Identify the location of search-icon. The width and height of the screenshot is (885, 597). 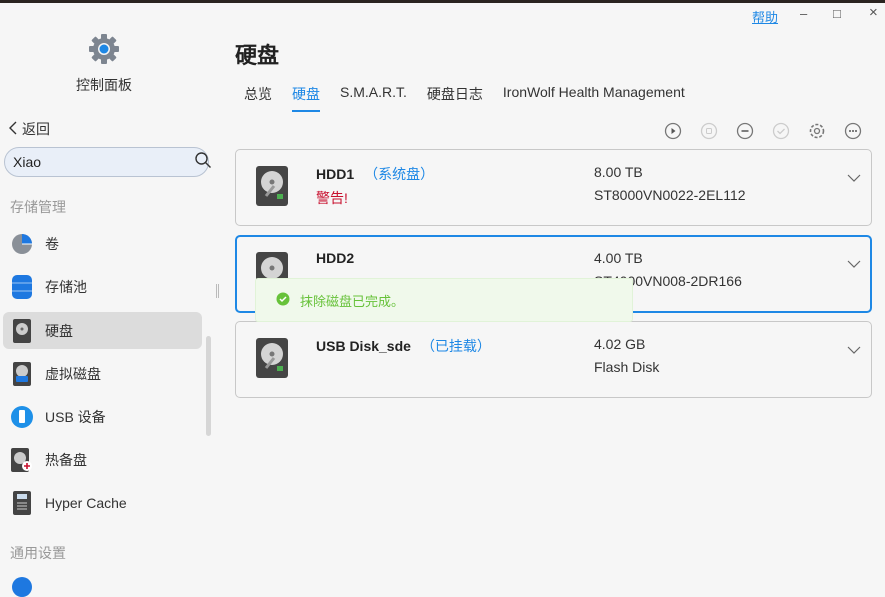
(203, 162).